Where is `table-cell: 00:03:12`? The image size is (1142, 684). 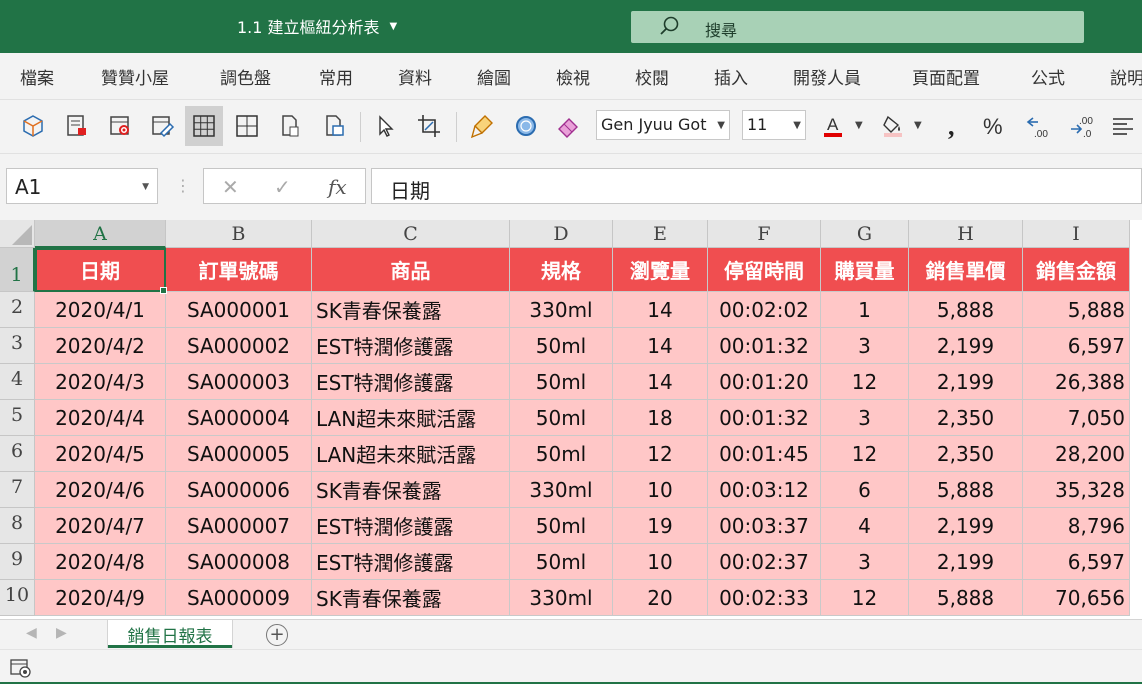
table-cell: 00:03:12 is located at coordinates (764, 490).